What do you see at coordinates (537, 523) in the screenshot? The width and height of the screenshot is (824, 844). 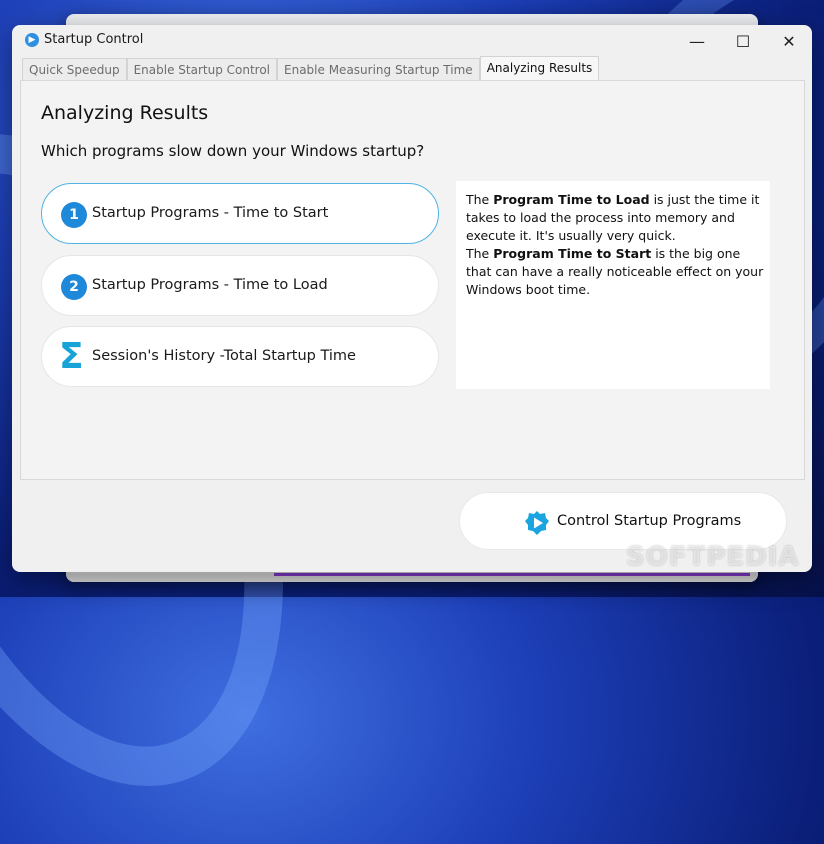 I see `play-gear-icon` at bounding box center [537, 523].